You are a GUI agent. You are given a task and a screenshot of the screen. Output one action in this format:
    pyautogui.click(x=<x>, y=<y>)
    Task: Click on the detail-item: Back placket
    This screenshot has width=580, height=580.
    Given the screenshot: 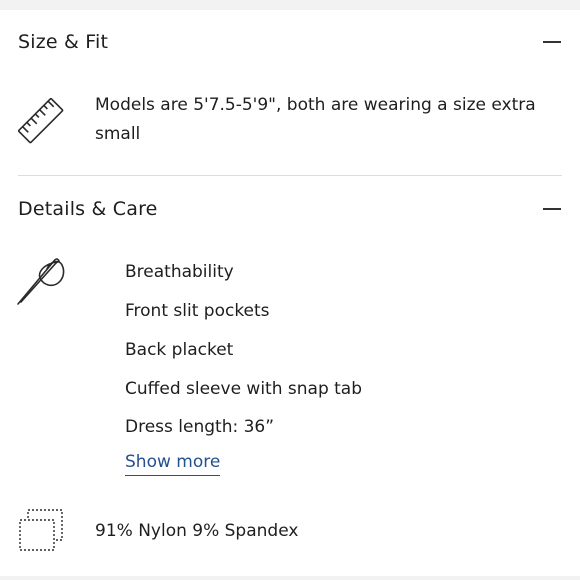 What is the action you would take?
    pyautogui.click(x=179, y=350)
    